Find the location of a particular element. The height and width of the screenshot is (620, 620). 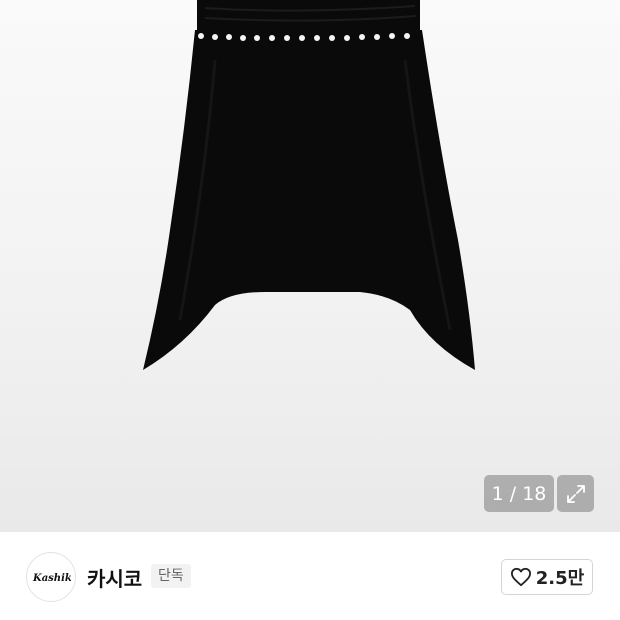

like-count: 2.5만 is located at coordinates (560, 578).